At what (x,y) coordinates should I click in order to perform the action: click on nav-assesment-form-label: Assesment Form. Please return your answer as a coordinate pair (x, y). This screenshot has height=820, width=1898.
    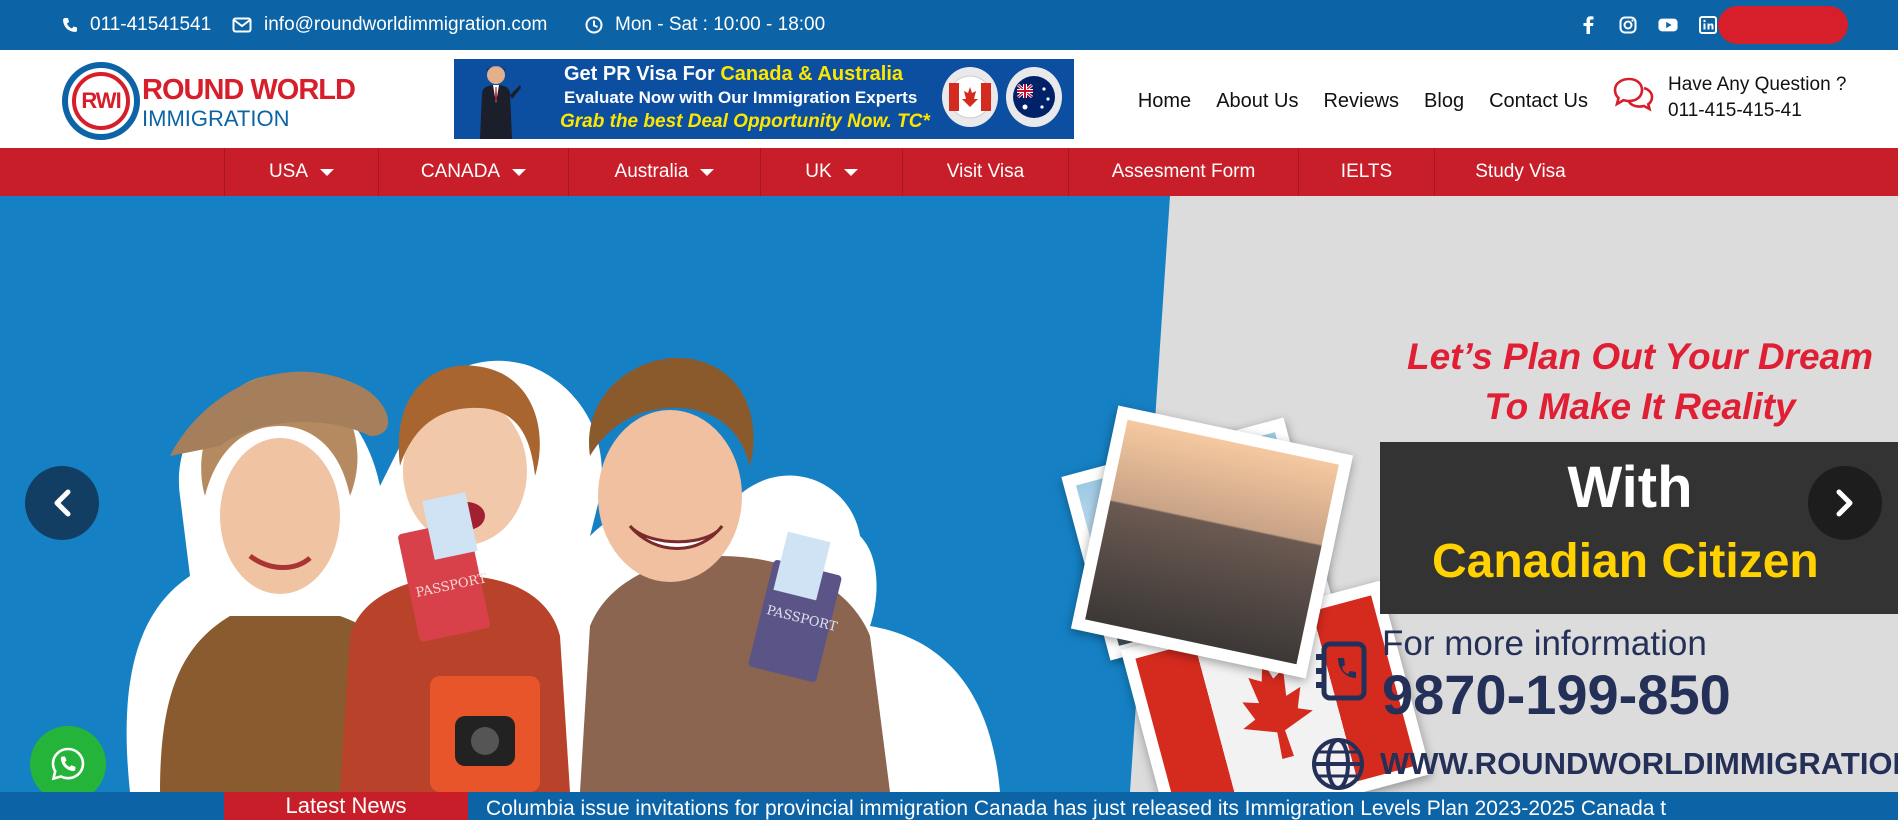
    Looking at the image, I should click on (1183, 171).